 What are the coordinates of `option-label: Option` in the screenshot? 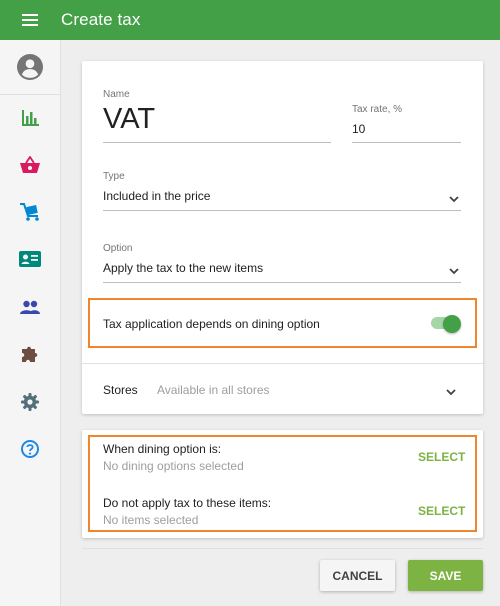 It's located at (118, 248).